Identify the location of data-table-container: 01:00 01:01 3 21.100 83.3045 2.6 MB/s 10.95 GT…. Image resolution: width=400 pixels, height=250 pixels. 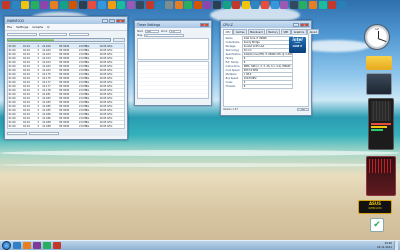
(66, 86).